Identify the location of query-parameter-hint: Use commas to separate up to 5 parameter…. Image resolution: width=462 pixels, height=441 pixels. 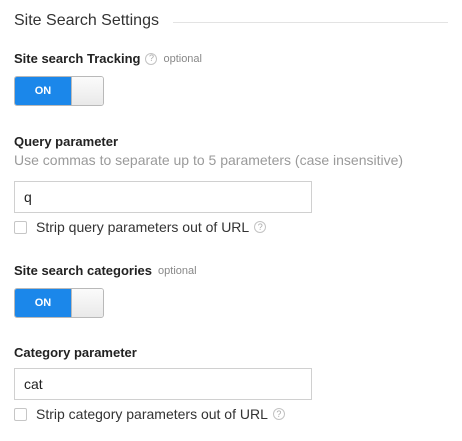
(209, 160).